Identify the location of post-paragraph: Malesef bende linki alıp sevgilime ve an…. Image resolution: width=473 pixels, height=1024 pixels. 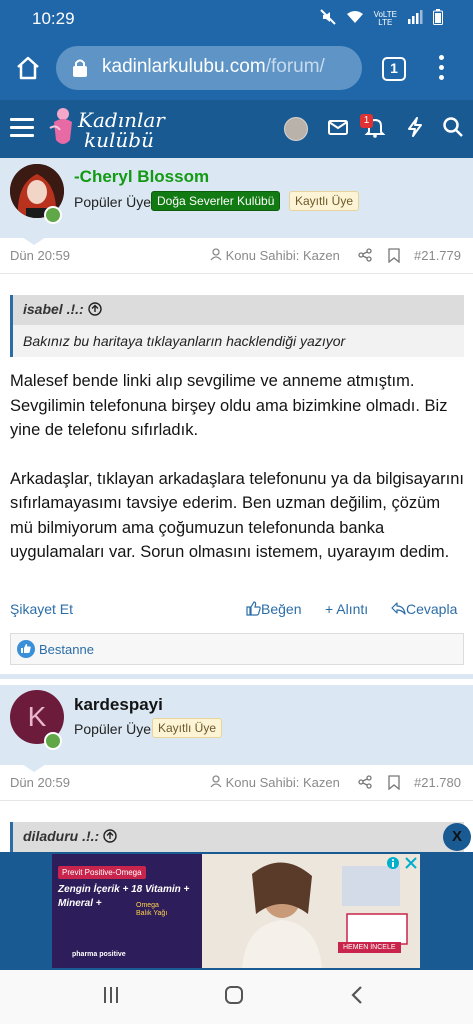
(229, 405).